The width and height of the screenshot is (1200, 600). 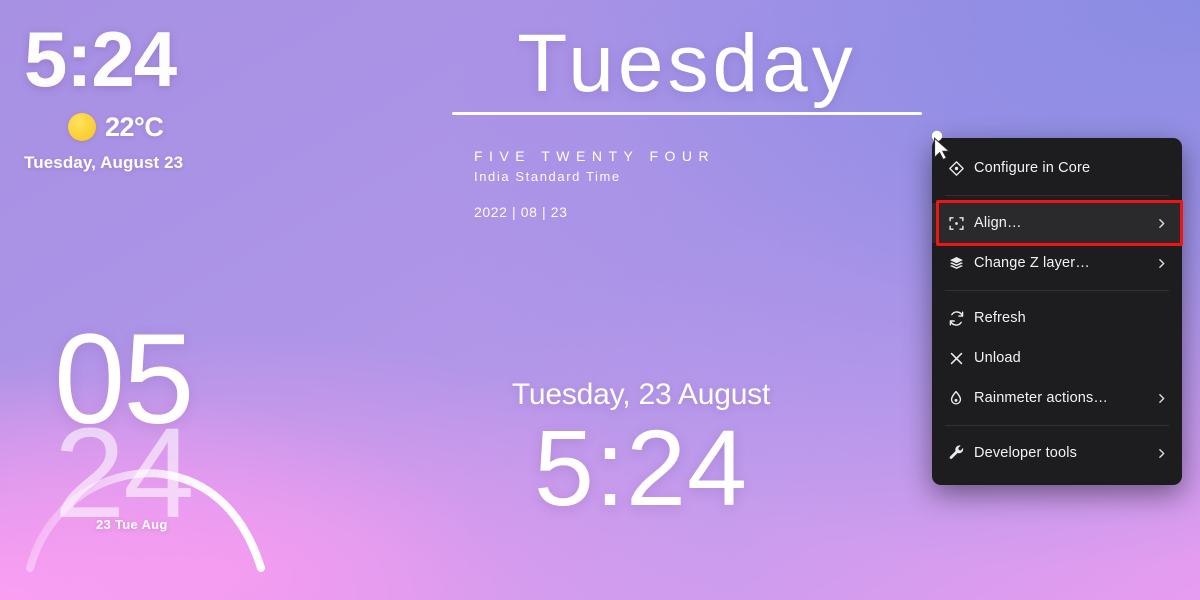 I want to click on day-timezone: India Standard Time, so click(x=547, y=176).